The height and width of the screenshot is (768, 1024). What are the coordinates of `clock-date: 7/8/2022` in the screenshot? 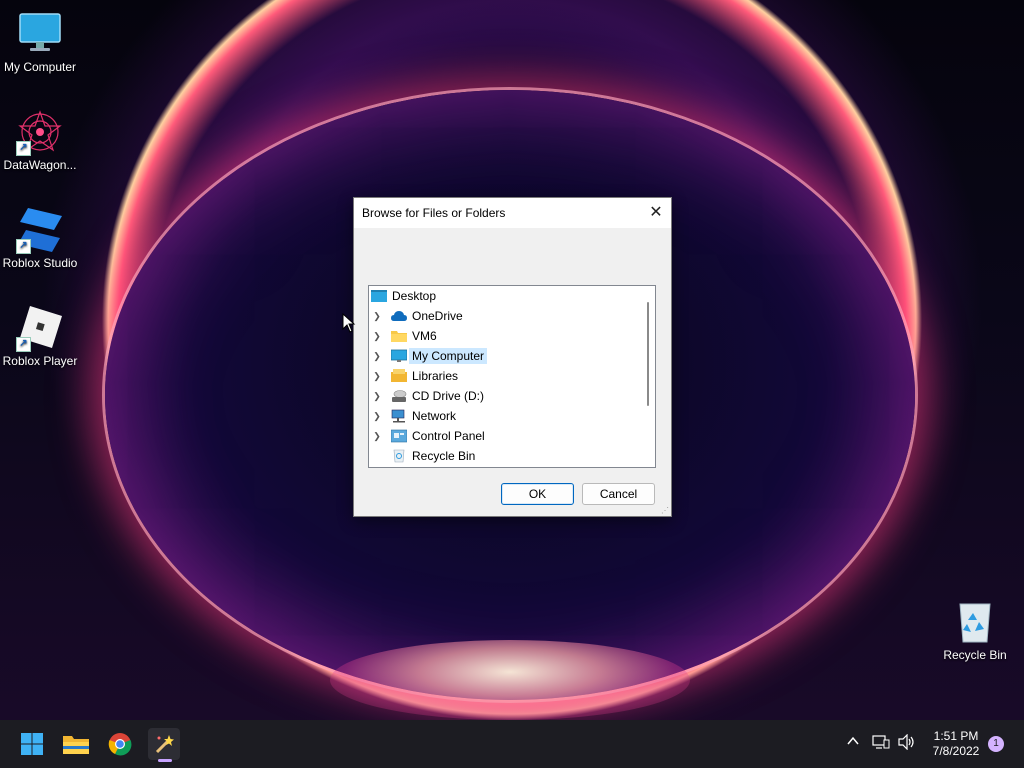 It's located at (956, 751).